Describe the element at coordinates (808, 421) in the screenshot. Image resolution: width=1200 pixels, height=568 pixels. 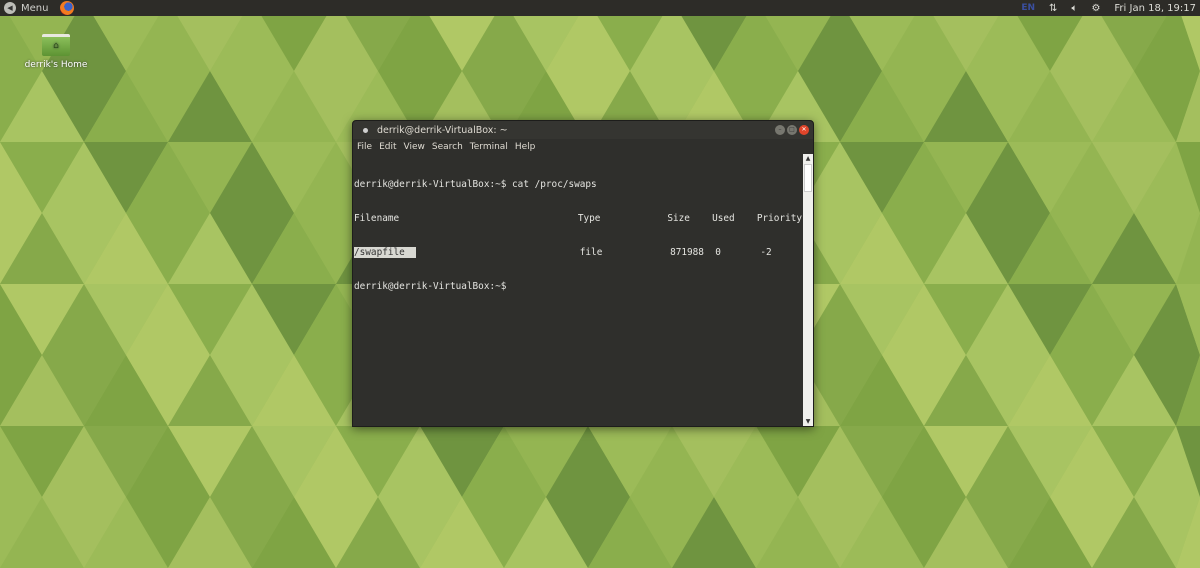
I see `scroll-down-arrow-icon: ▼` at that location.